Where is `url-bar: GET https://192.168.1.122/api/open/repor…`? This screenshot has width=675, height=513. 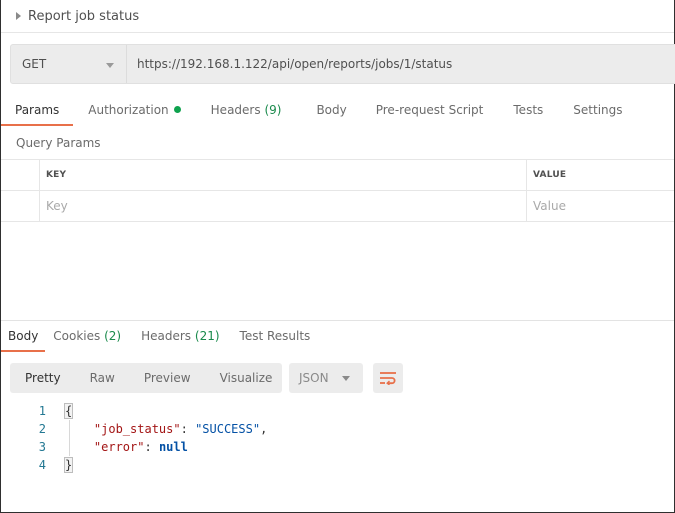
url-bar: GET https://192.168.1.122/api/open/repor… is located at coordinates (342, 64).